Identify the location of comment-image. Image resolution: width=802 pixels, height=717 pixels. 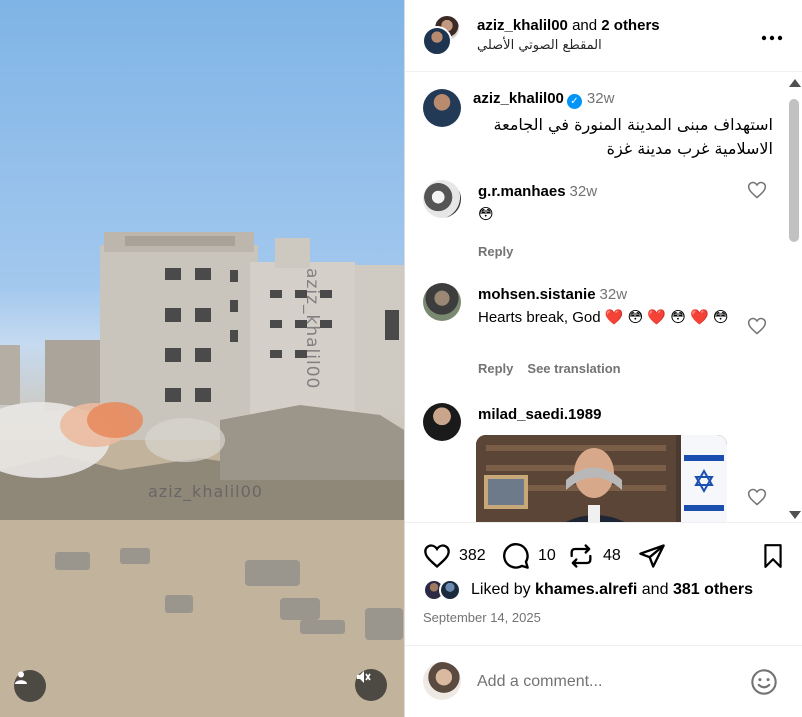
(601, 478).